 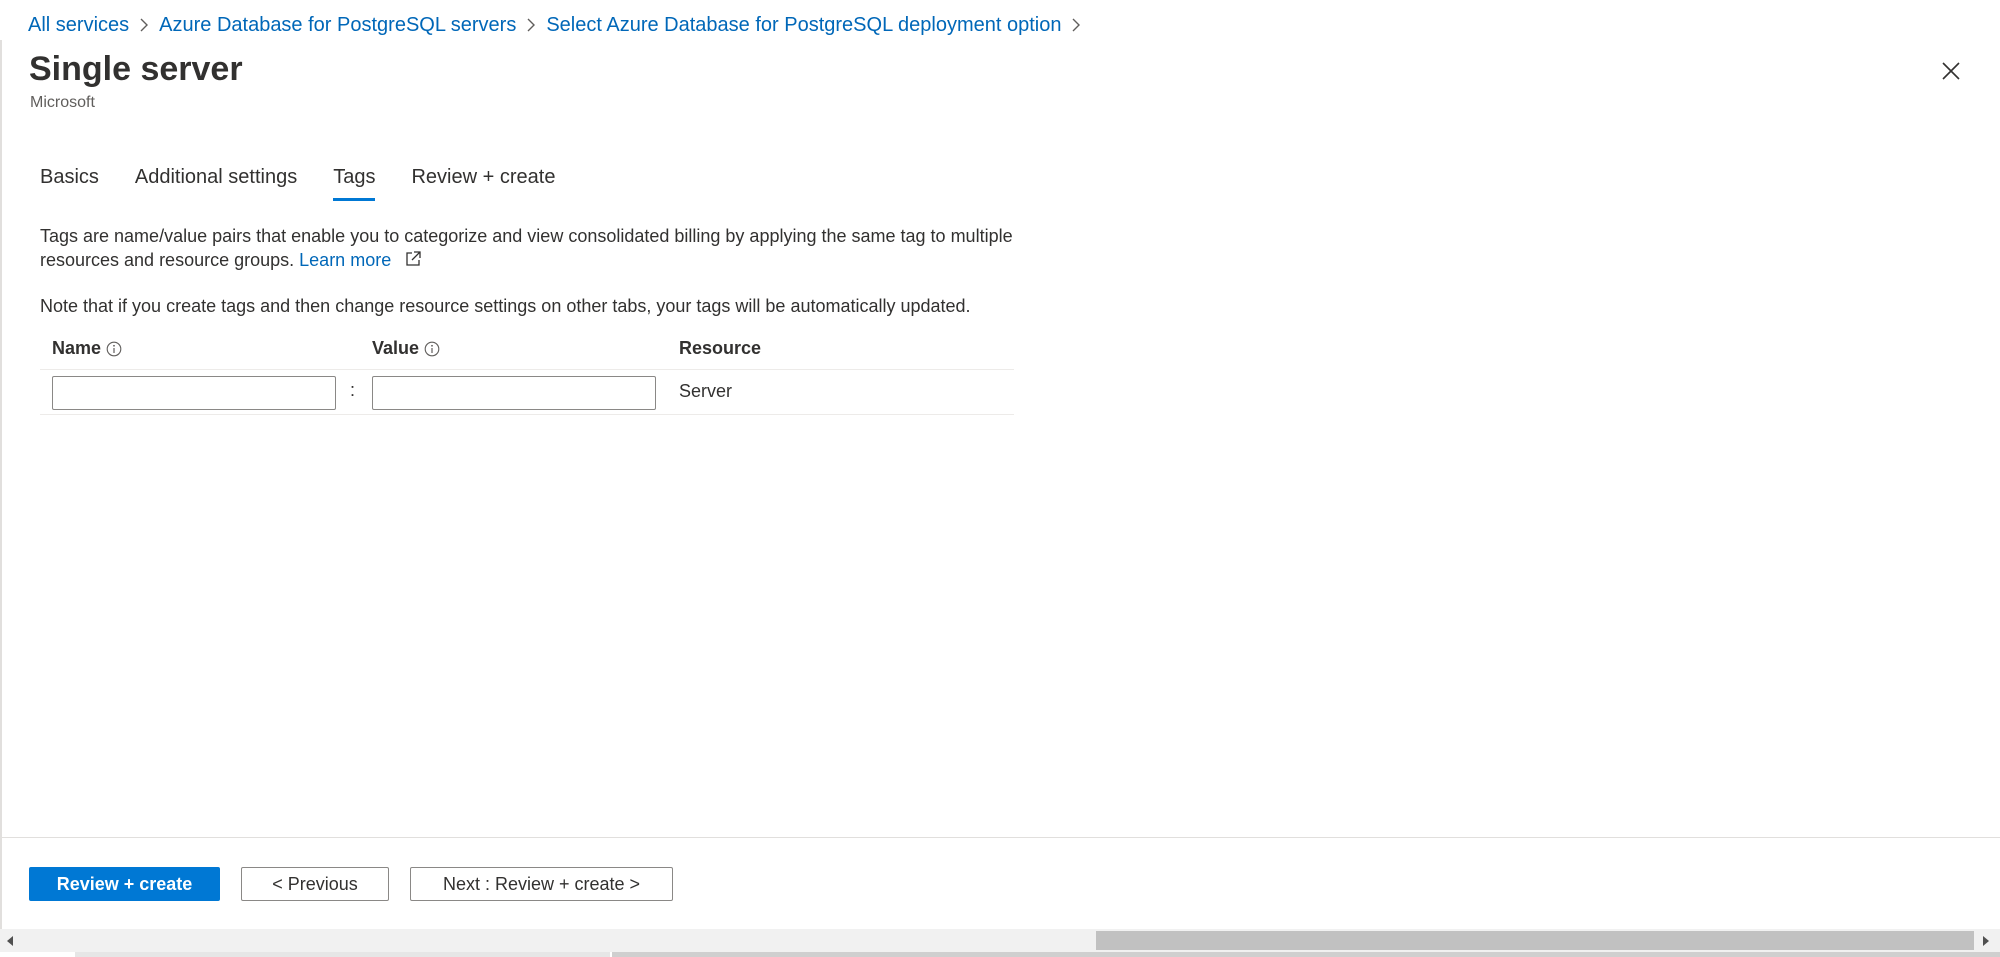 I want to click on footer-divider, so click(x=1000, y=837).